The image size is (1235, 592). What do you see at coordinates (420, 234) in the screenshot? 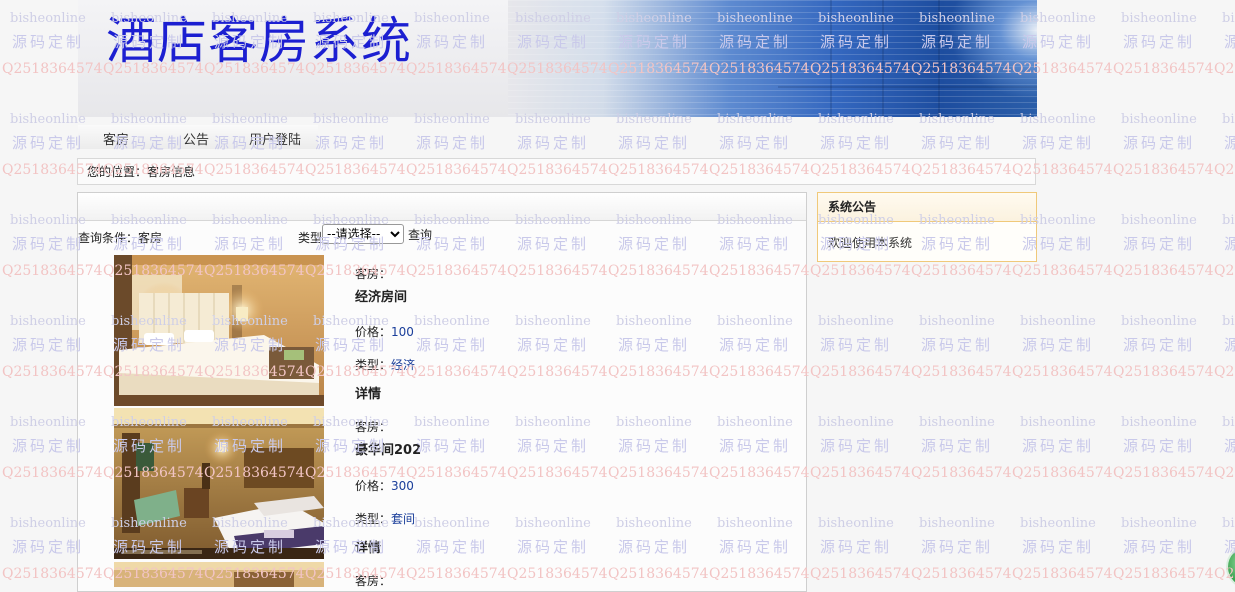
I see `query-button: 查询` at bounding box center [420, 234].